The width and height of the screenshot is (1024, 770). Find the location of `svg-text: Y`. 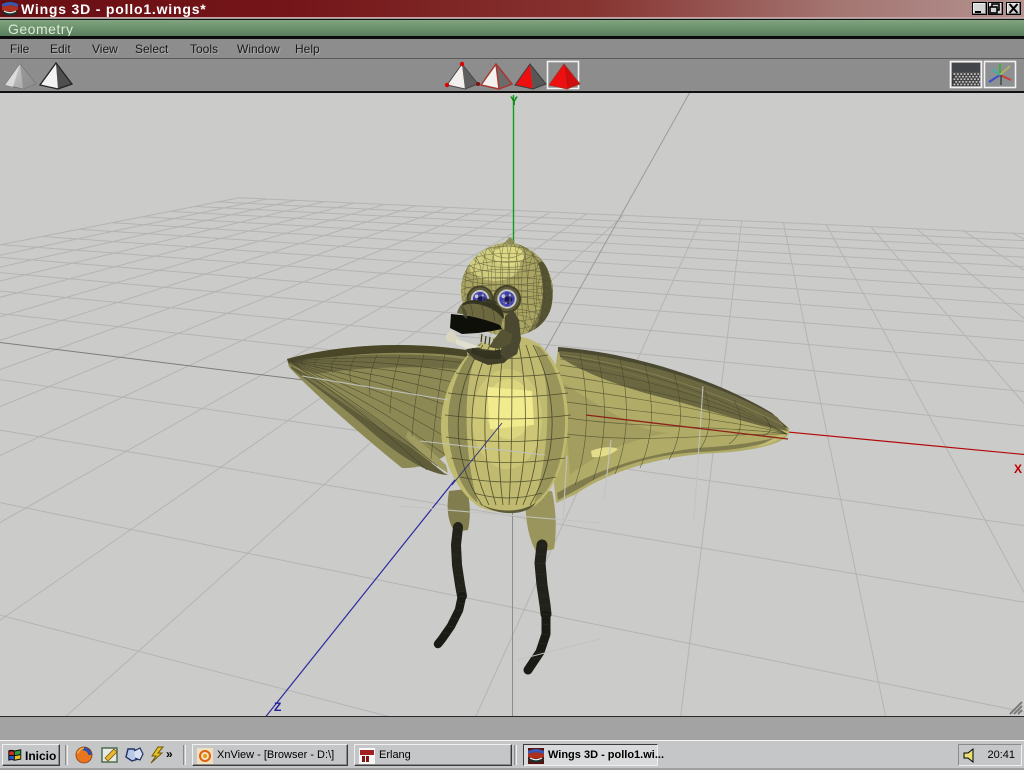

svg-text: Y is located at coordinates (514, 101).